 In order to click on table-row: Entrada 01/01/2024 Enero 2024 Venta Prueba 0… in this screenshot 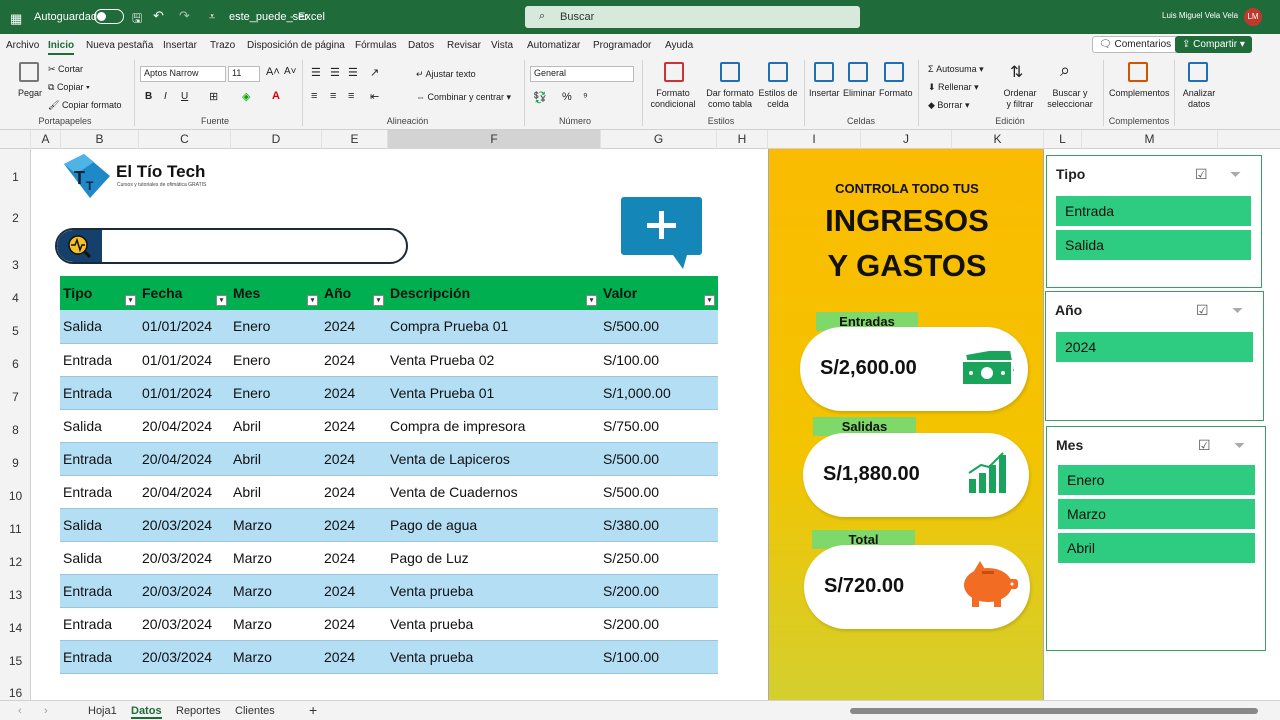, I will do `click(389, 360)`.